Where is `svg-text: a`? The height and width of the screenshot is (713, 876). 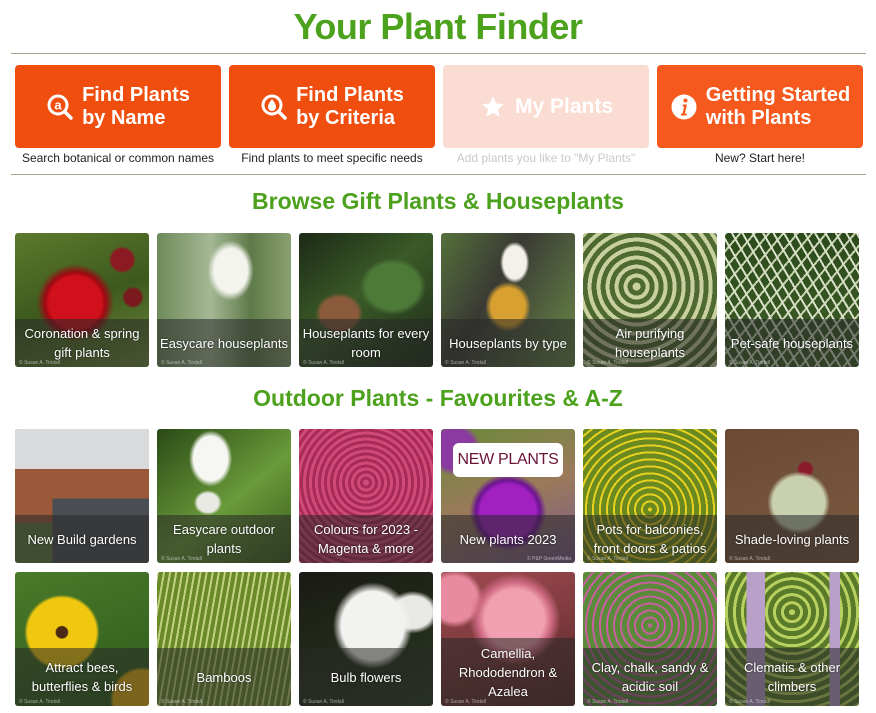 svg-text: a is located at coordinates (58, 104).